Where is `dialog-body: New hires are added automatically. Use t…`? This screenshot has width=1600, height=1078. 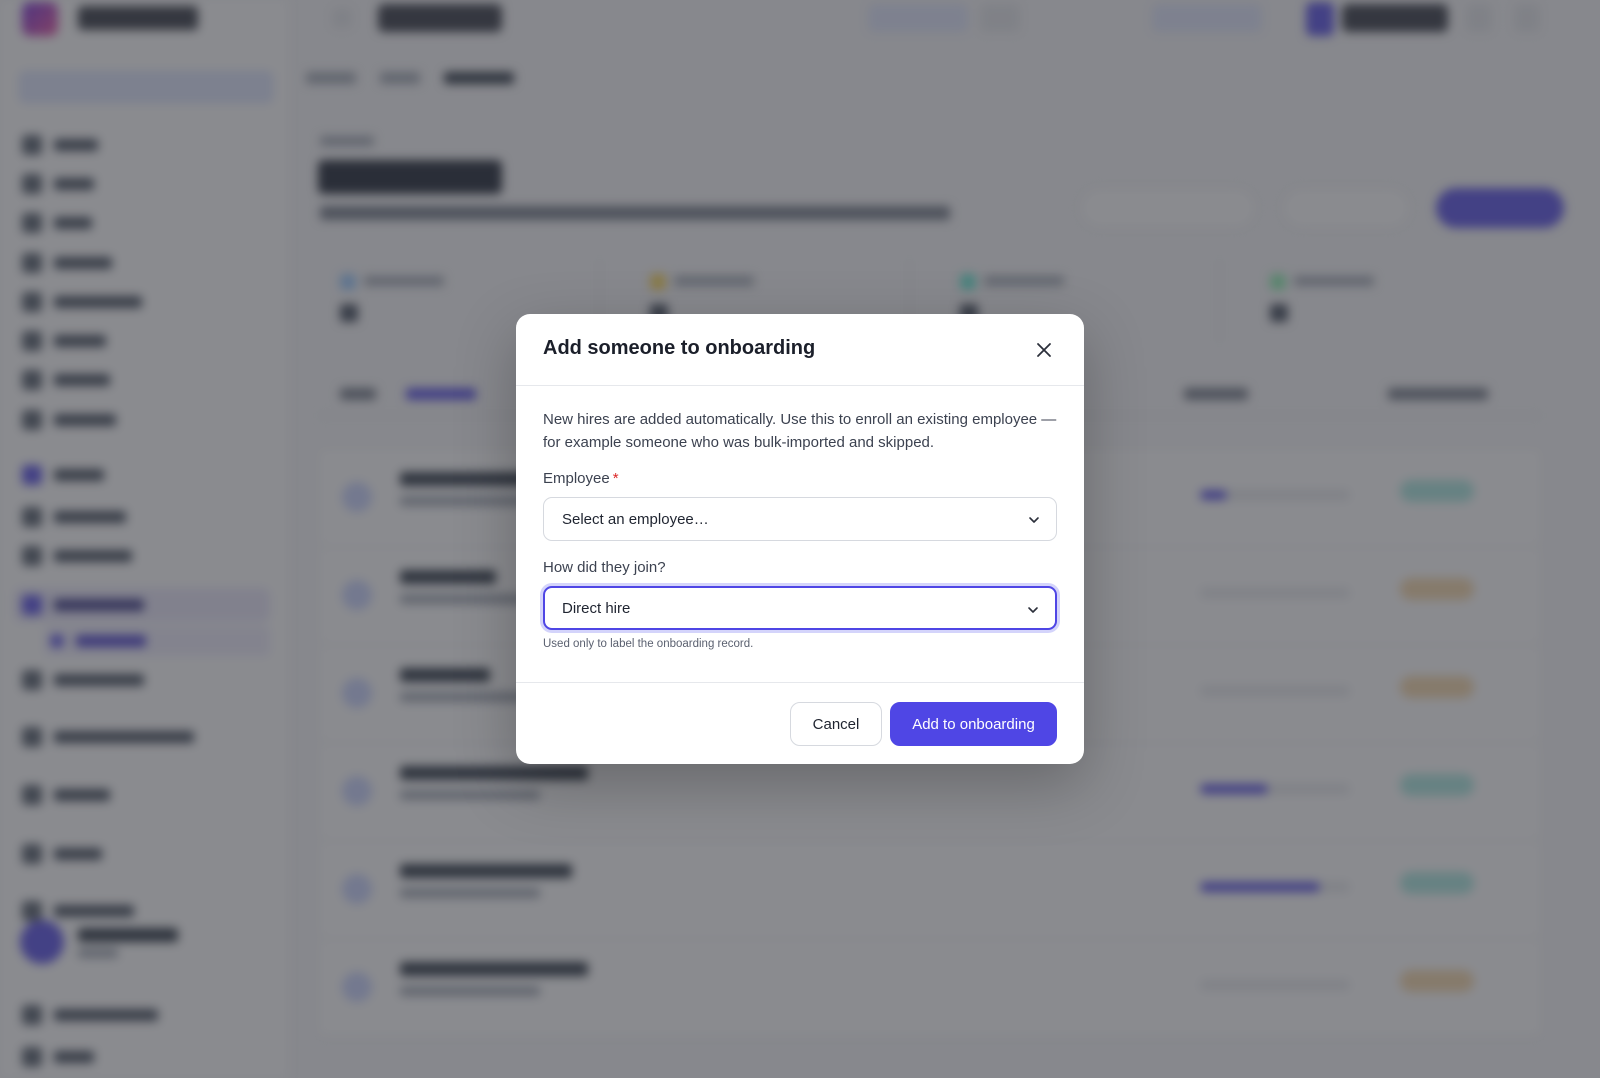 dialog-body: New hires are added automatically. Use t… is located at coordinates (801, 518).